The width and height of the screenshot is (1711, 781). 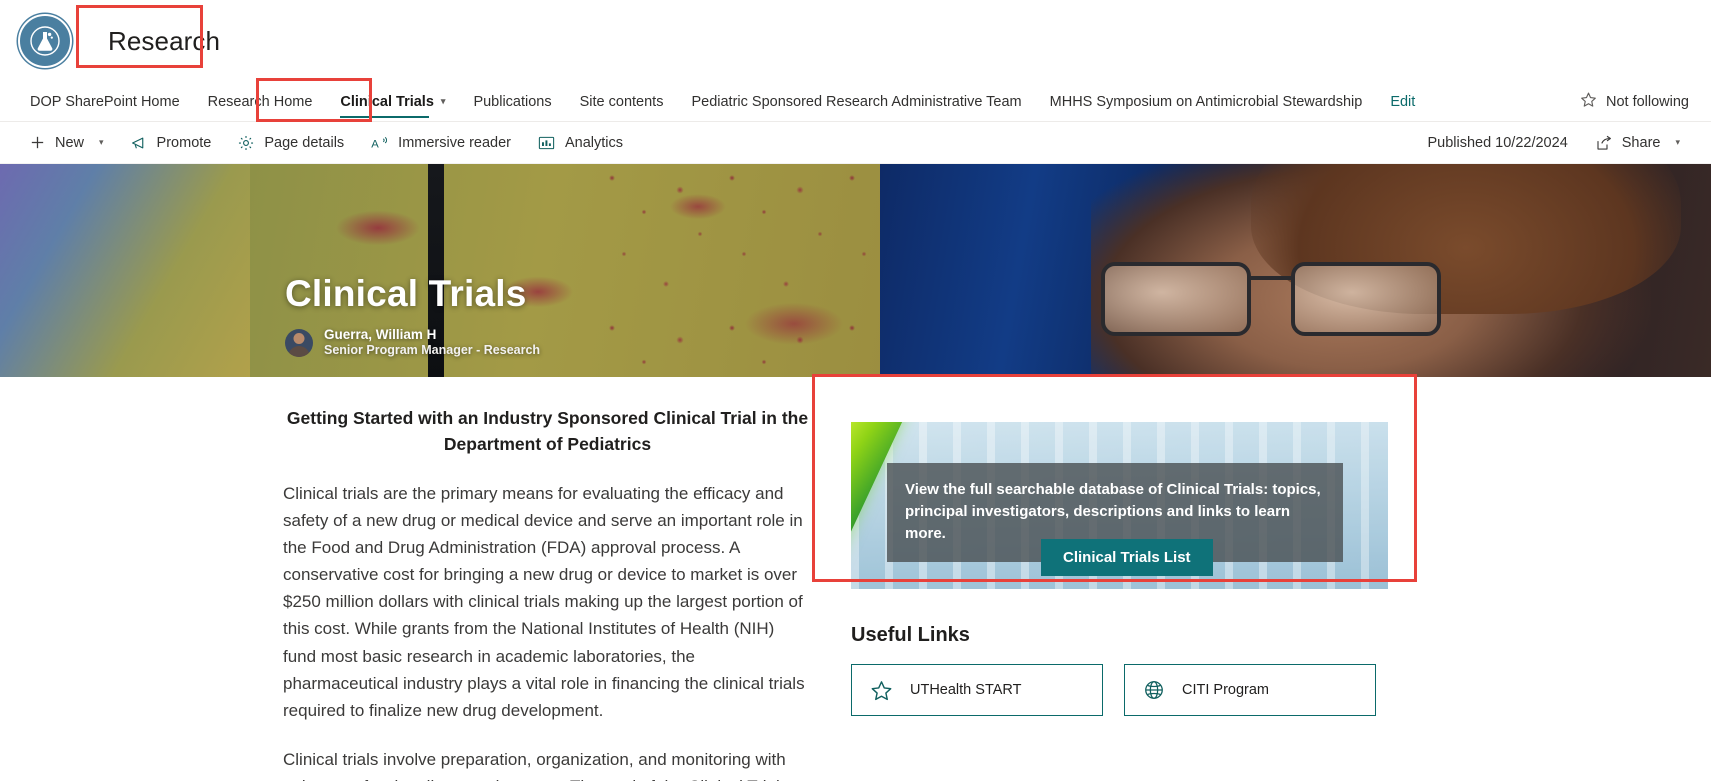 I want to click on immersive-reader-label: Immersive reader, so click(x=454, y=142).